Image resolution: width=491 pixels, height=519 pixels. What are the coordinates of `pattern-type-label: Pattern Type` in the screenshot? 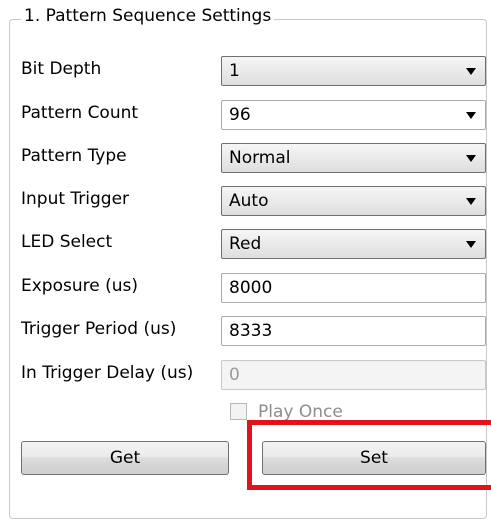 It's located at (74, 156).